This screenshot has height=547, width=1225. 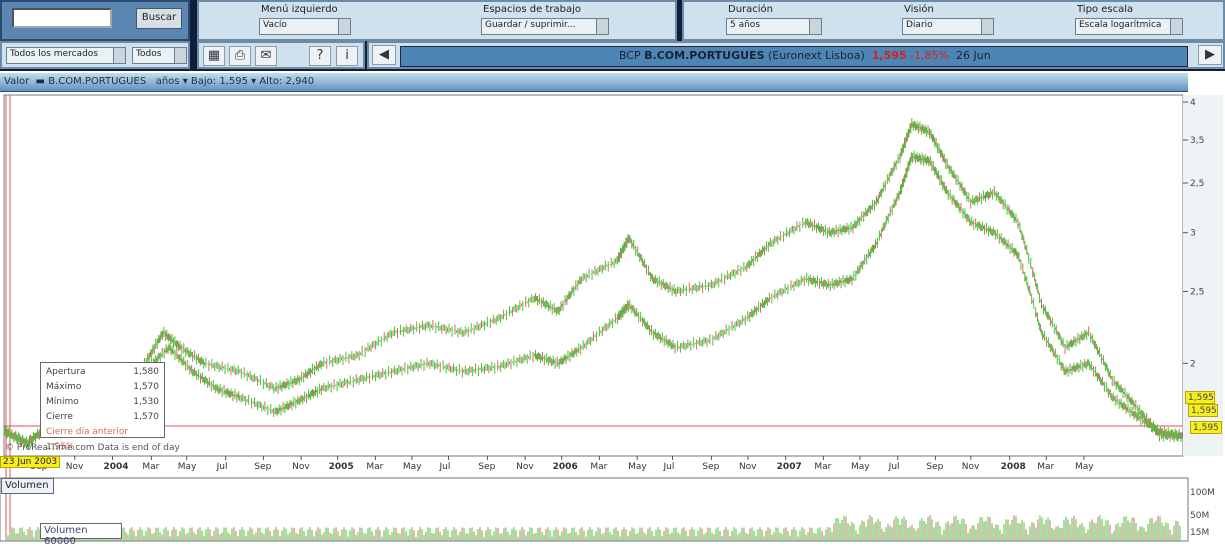 I want to click on info-prev-close: Cierre día anterior 1,95%, so click(x=87, y=439).